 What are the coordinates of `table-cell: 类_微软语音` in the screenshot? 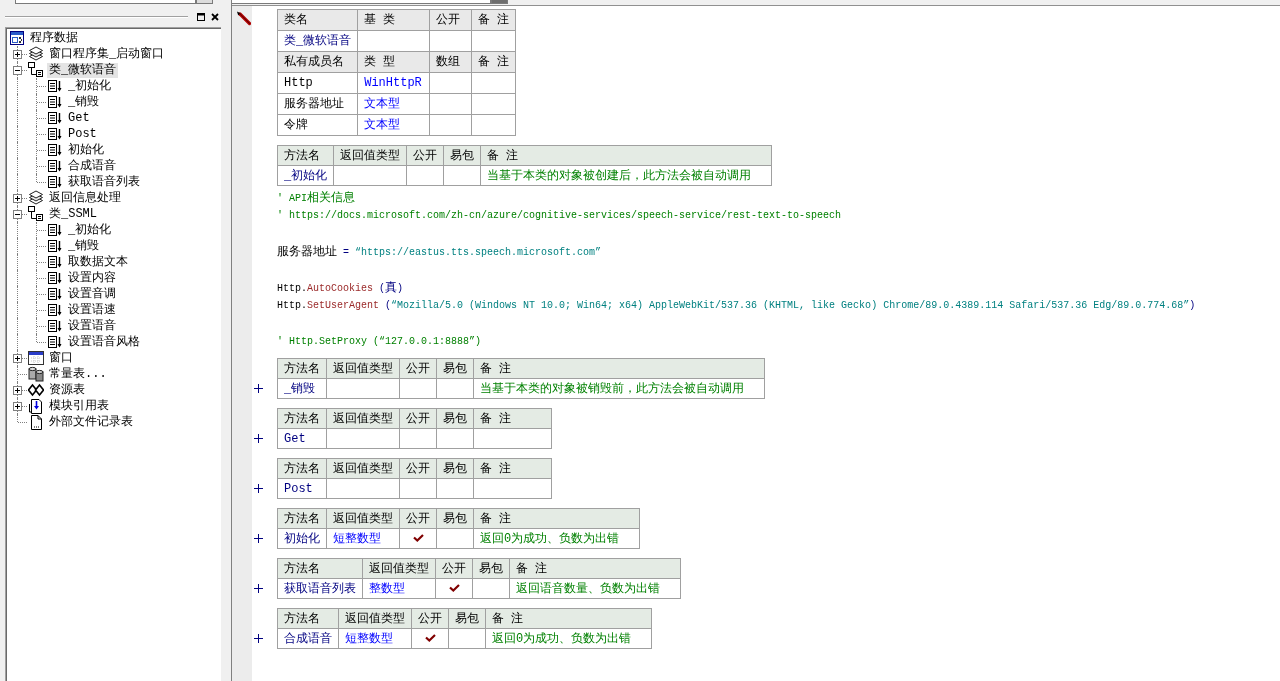 It's located at (317, 41).